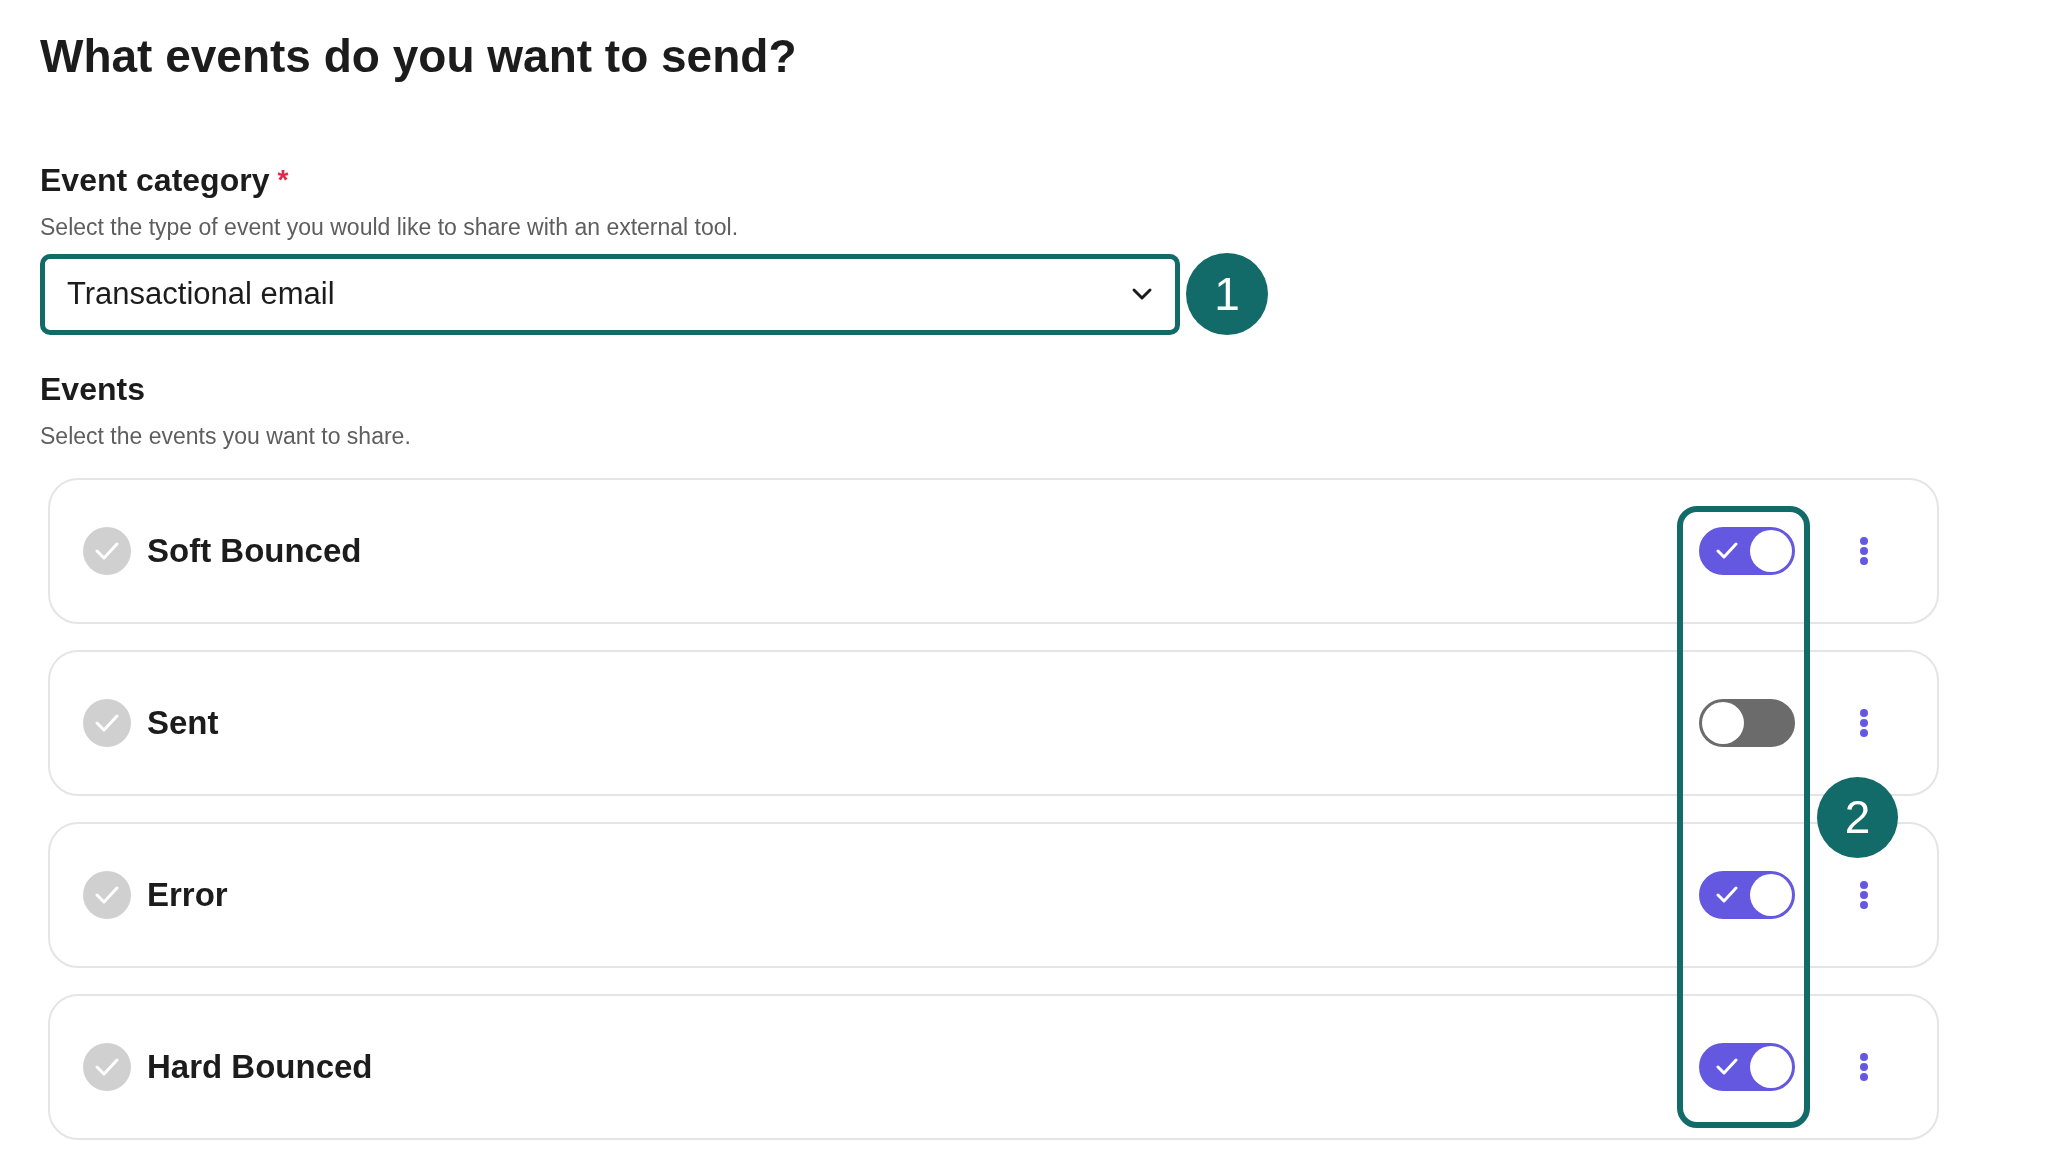 The width and height of the screenshot is (2054, 1150). I want to click on event-name: Error, so click(187, 895).